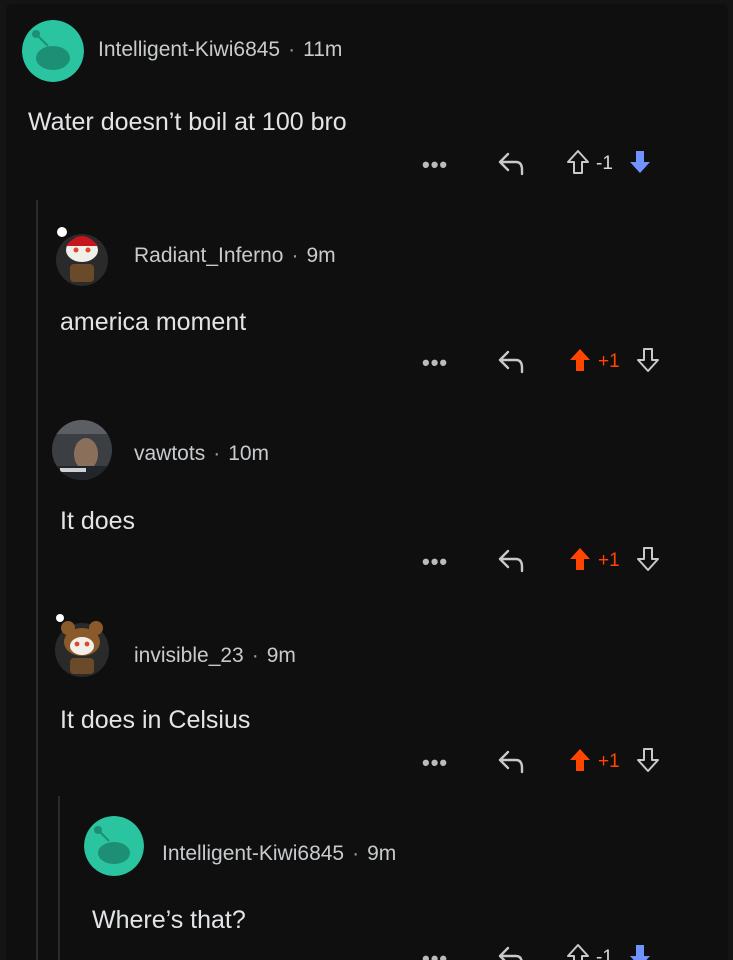 The width and height of the screenshot is (733, 960). What do you see at coordinates (153, 322) in the screenshot?
I see `comment-body: america moment` at bounding box center [153, 322].